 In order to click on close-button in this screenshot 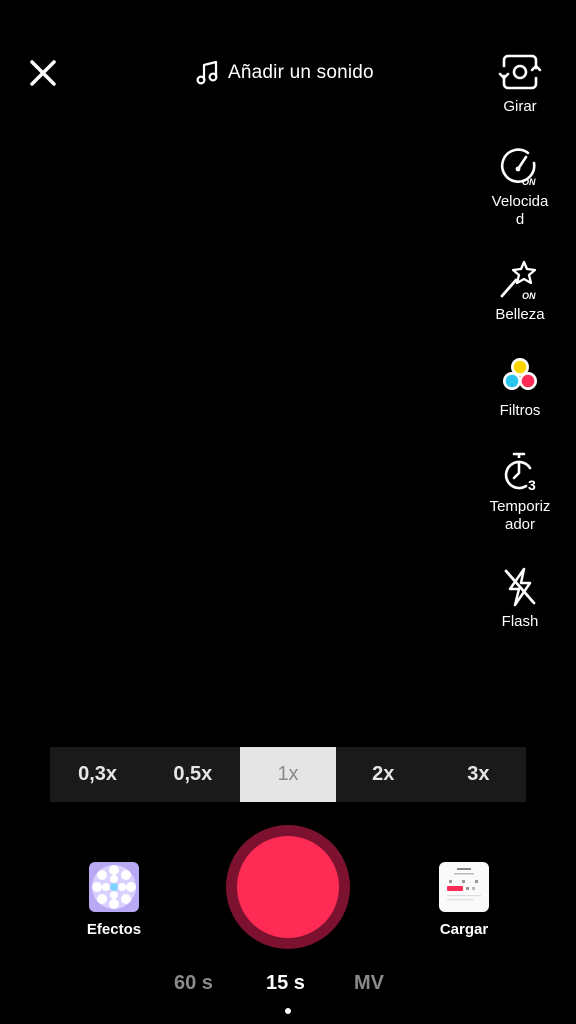, I will do `click(43, 73)`.